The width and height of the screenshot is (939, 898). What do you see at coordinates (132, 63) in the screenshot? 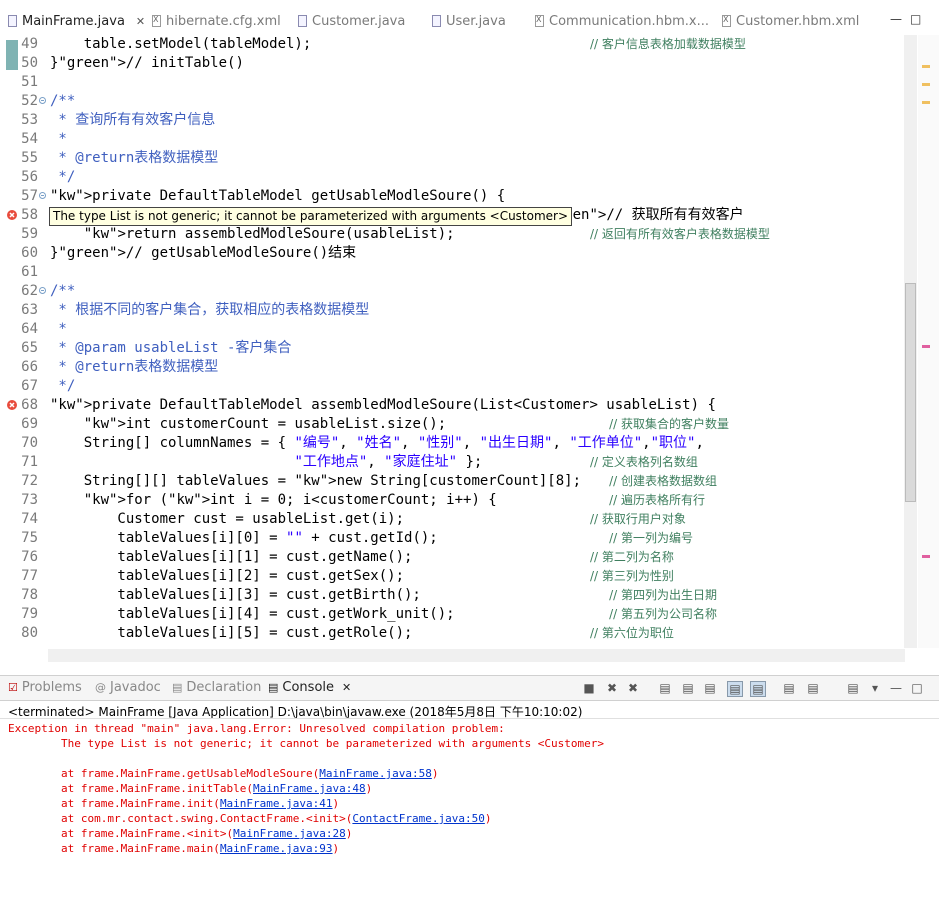
I see `code-line: 50}"green">// initTable()` at bounding box center [132, 63].